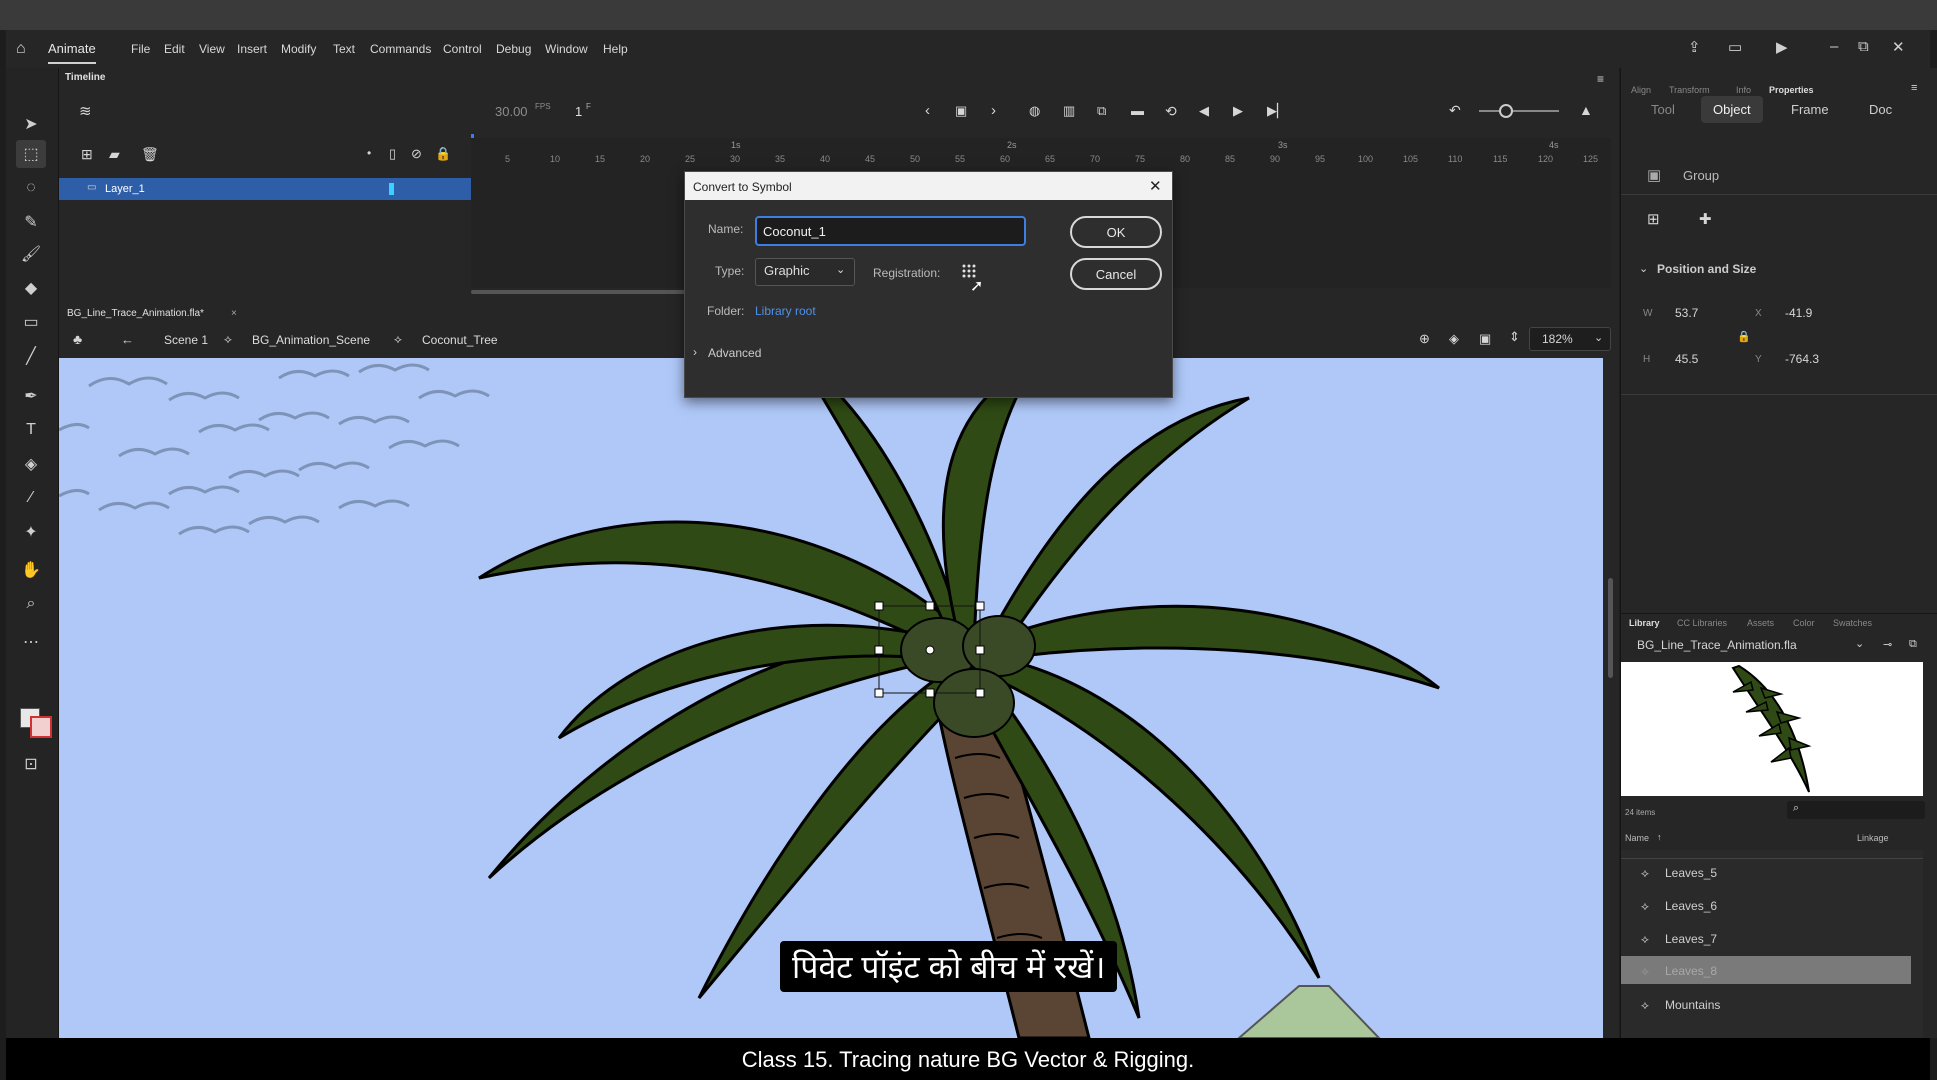 Image resolution: width=1937 pixels, height=1080 pixels. I want to click on eraser-tool-icon: ◆, so click(31, 288).